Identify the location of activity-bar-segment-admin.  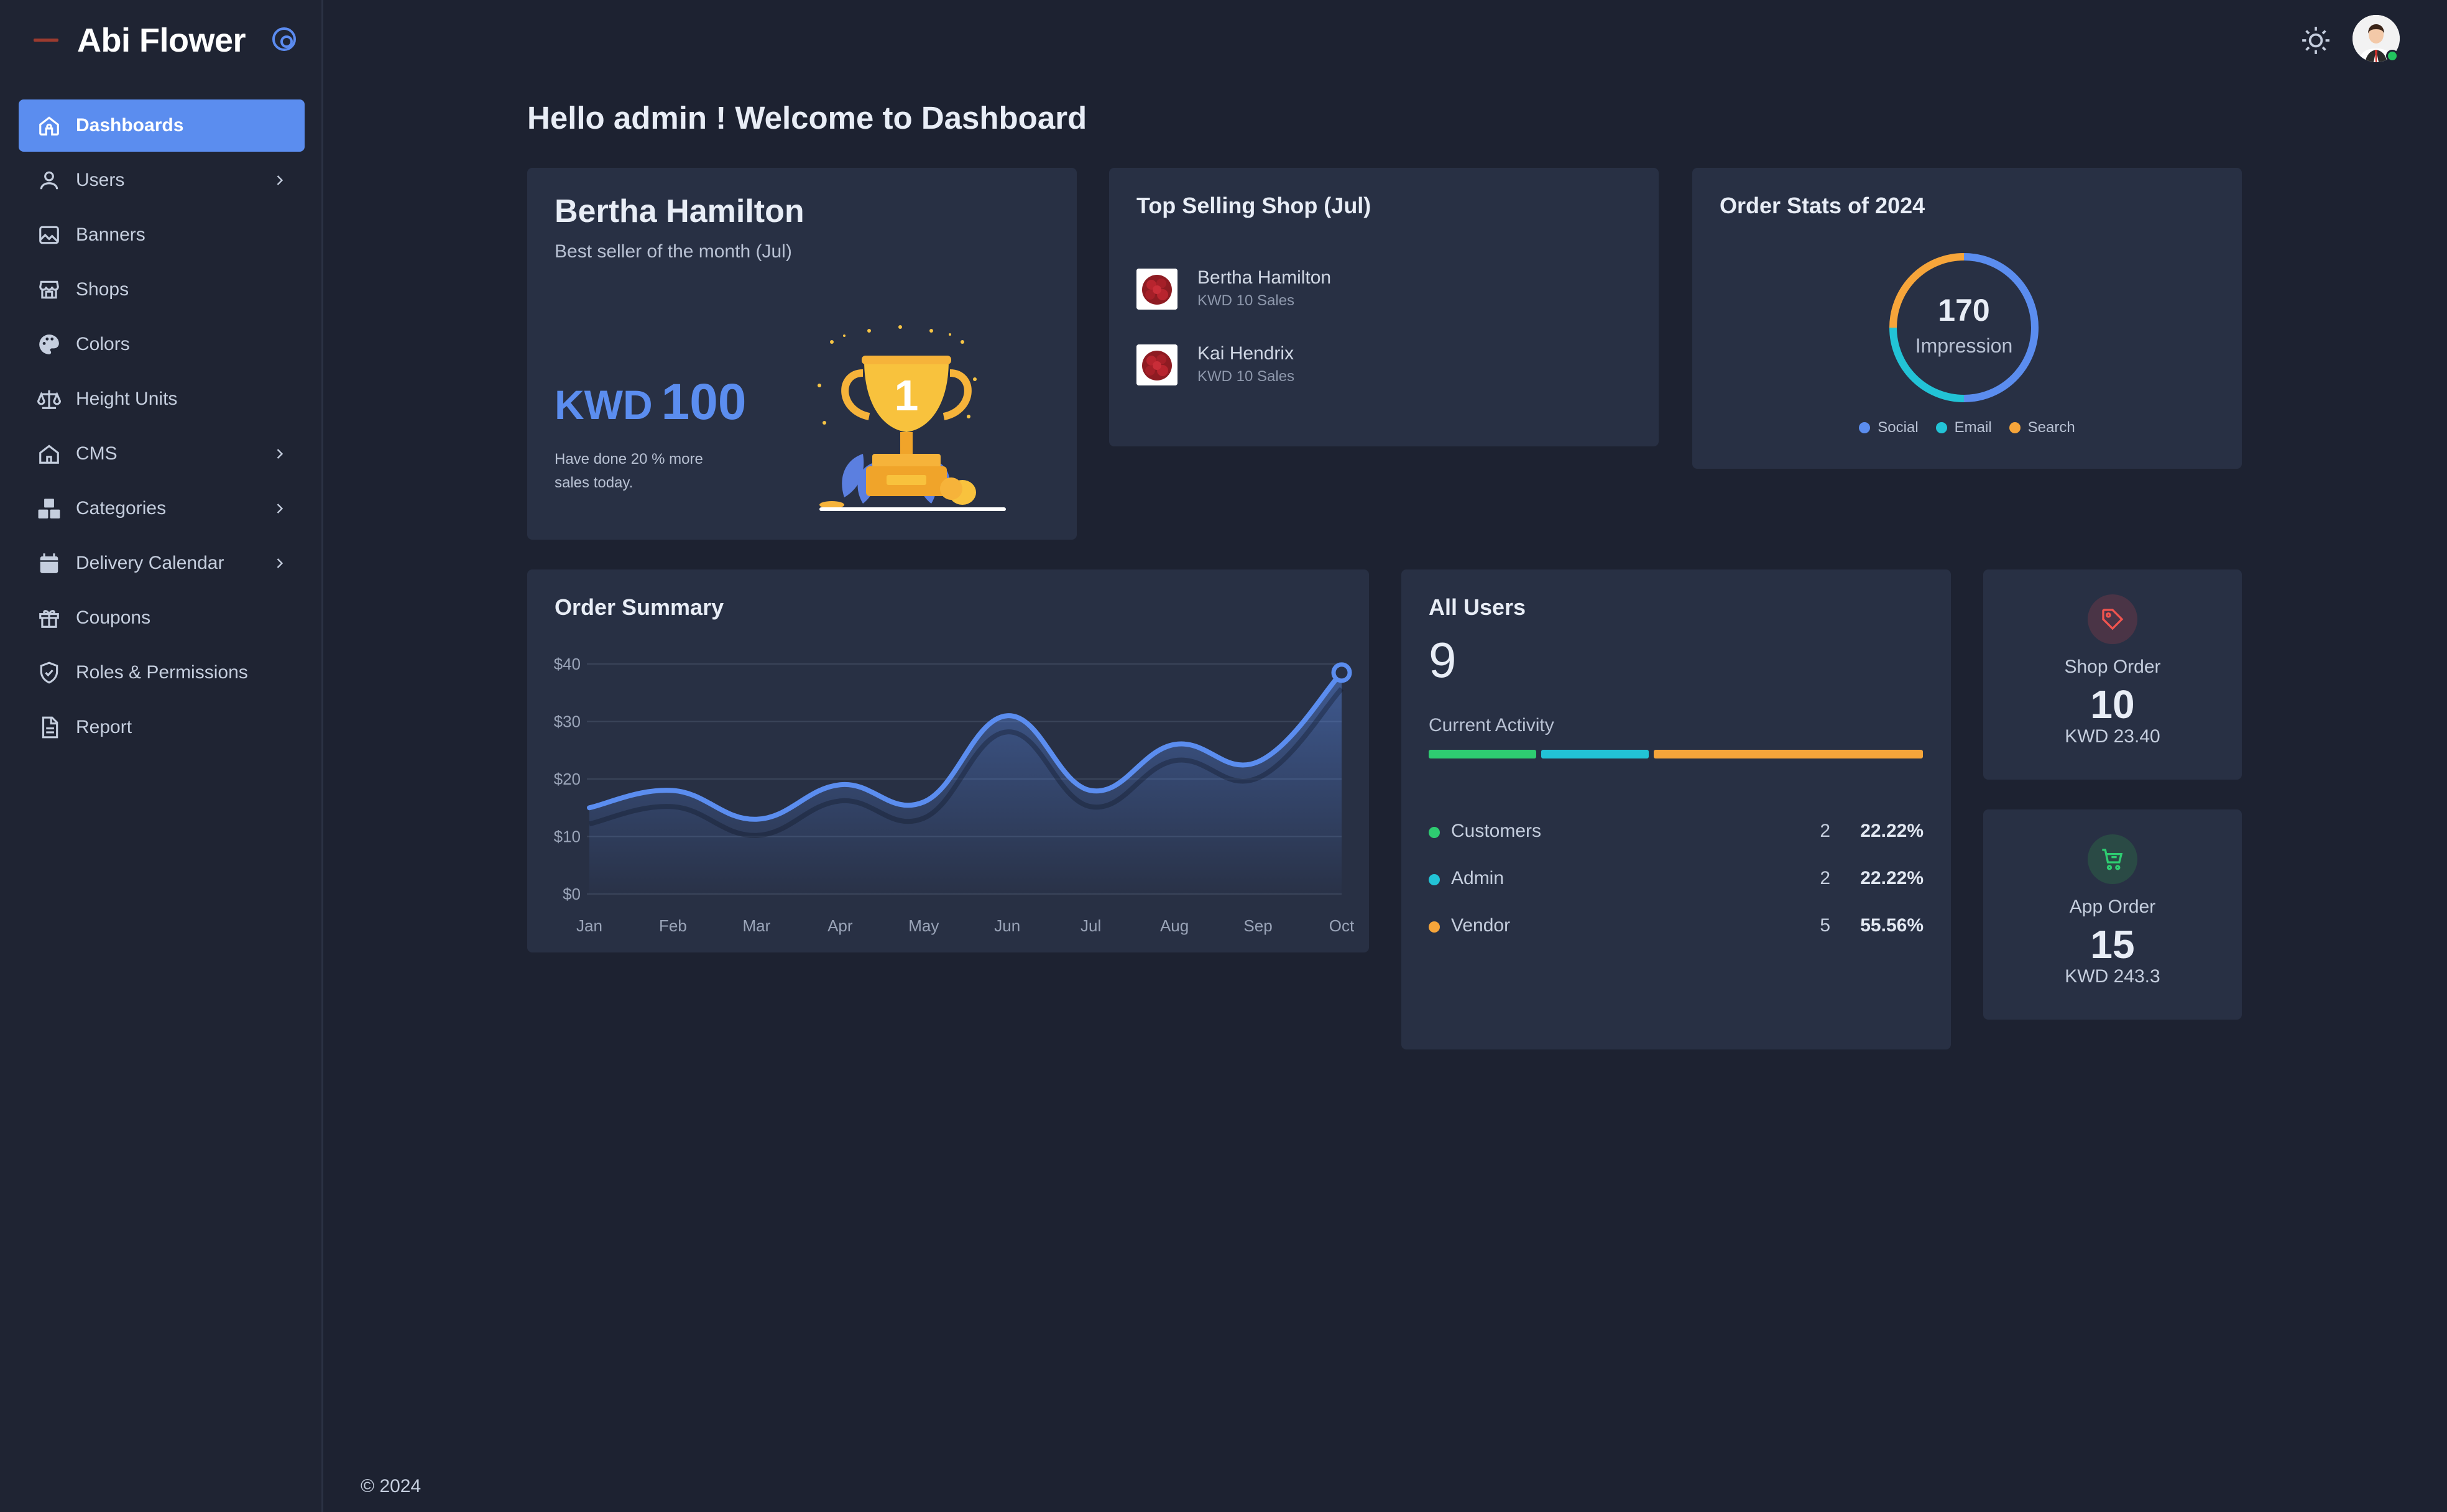
(1595, 754).